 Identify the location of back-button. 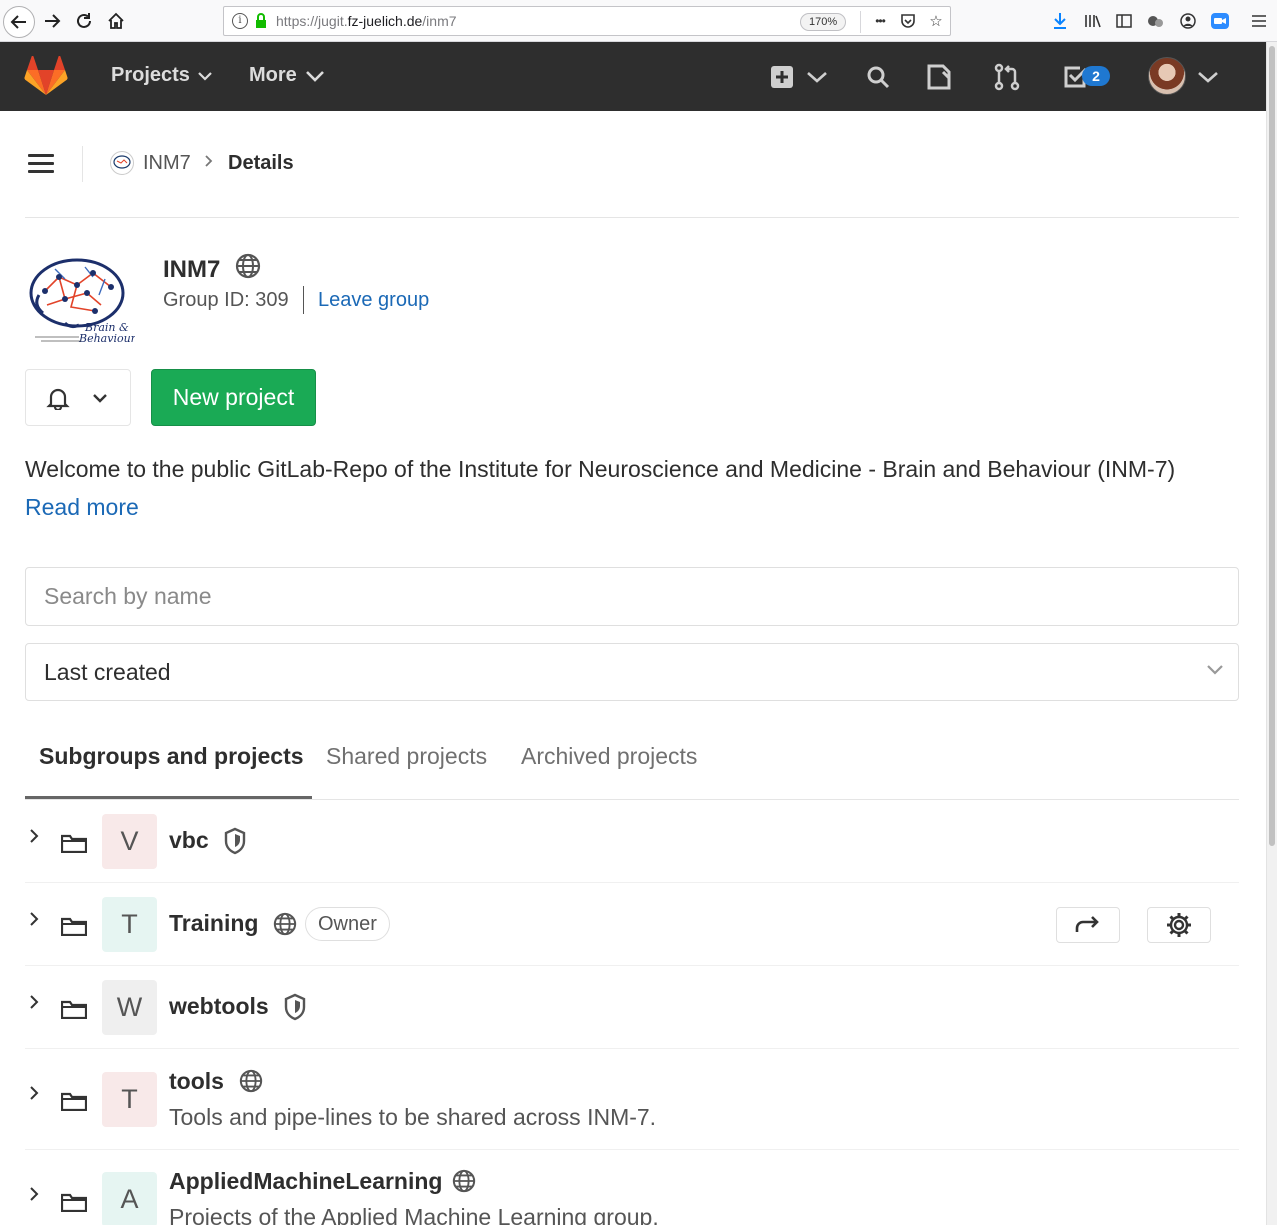
(19, 22).